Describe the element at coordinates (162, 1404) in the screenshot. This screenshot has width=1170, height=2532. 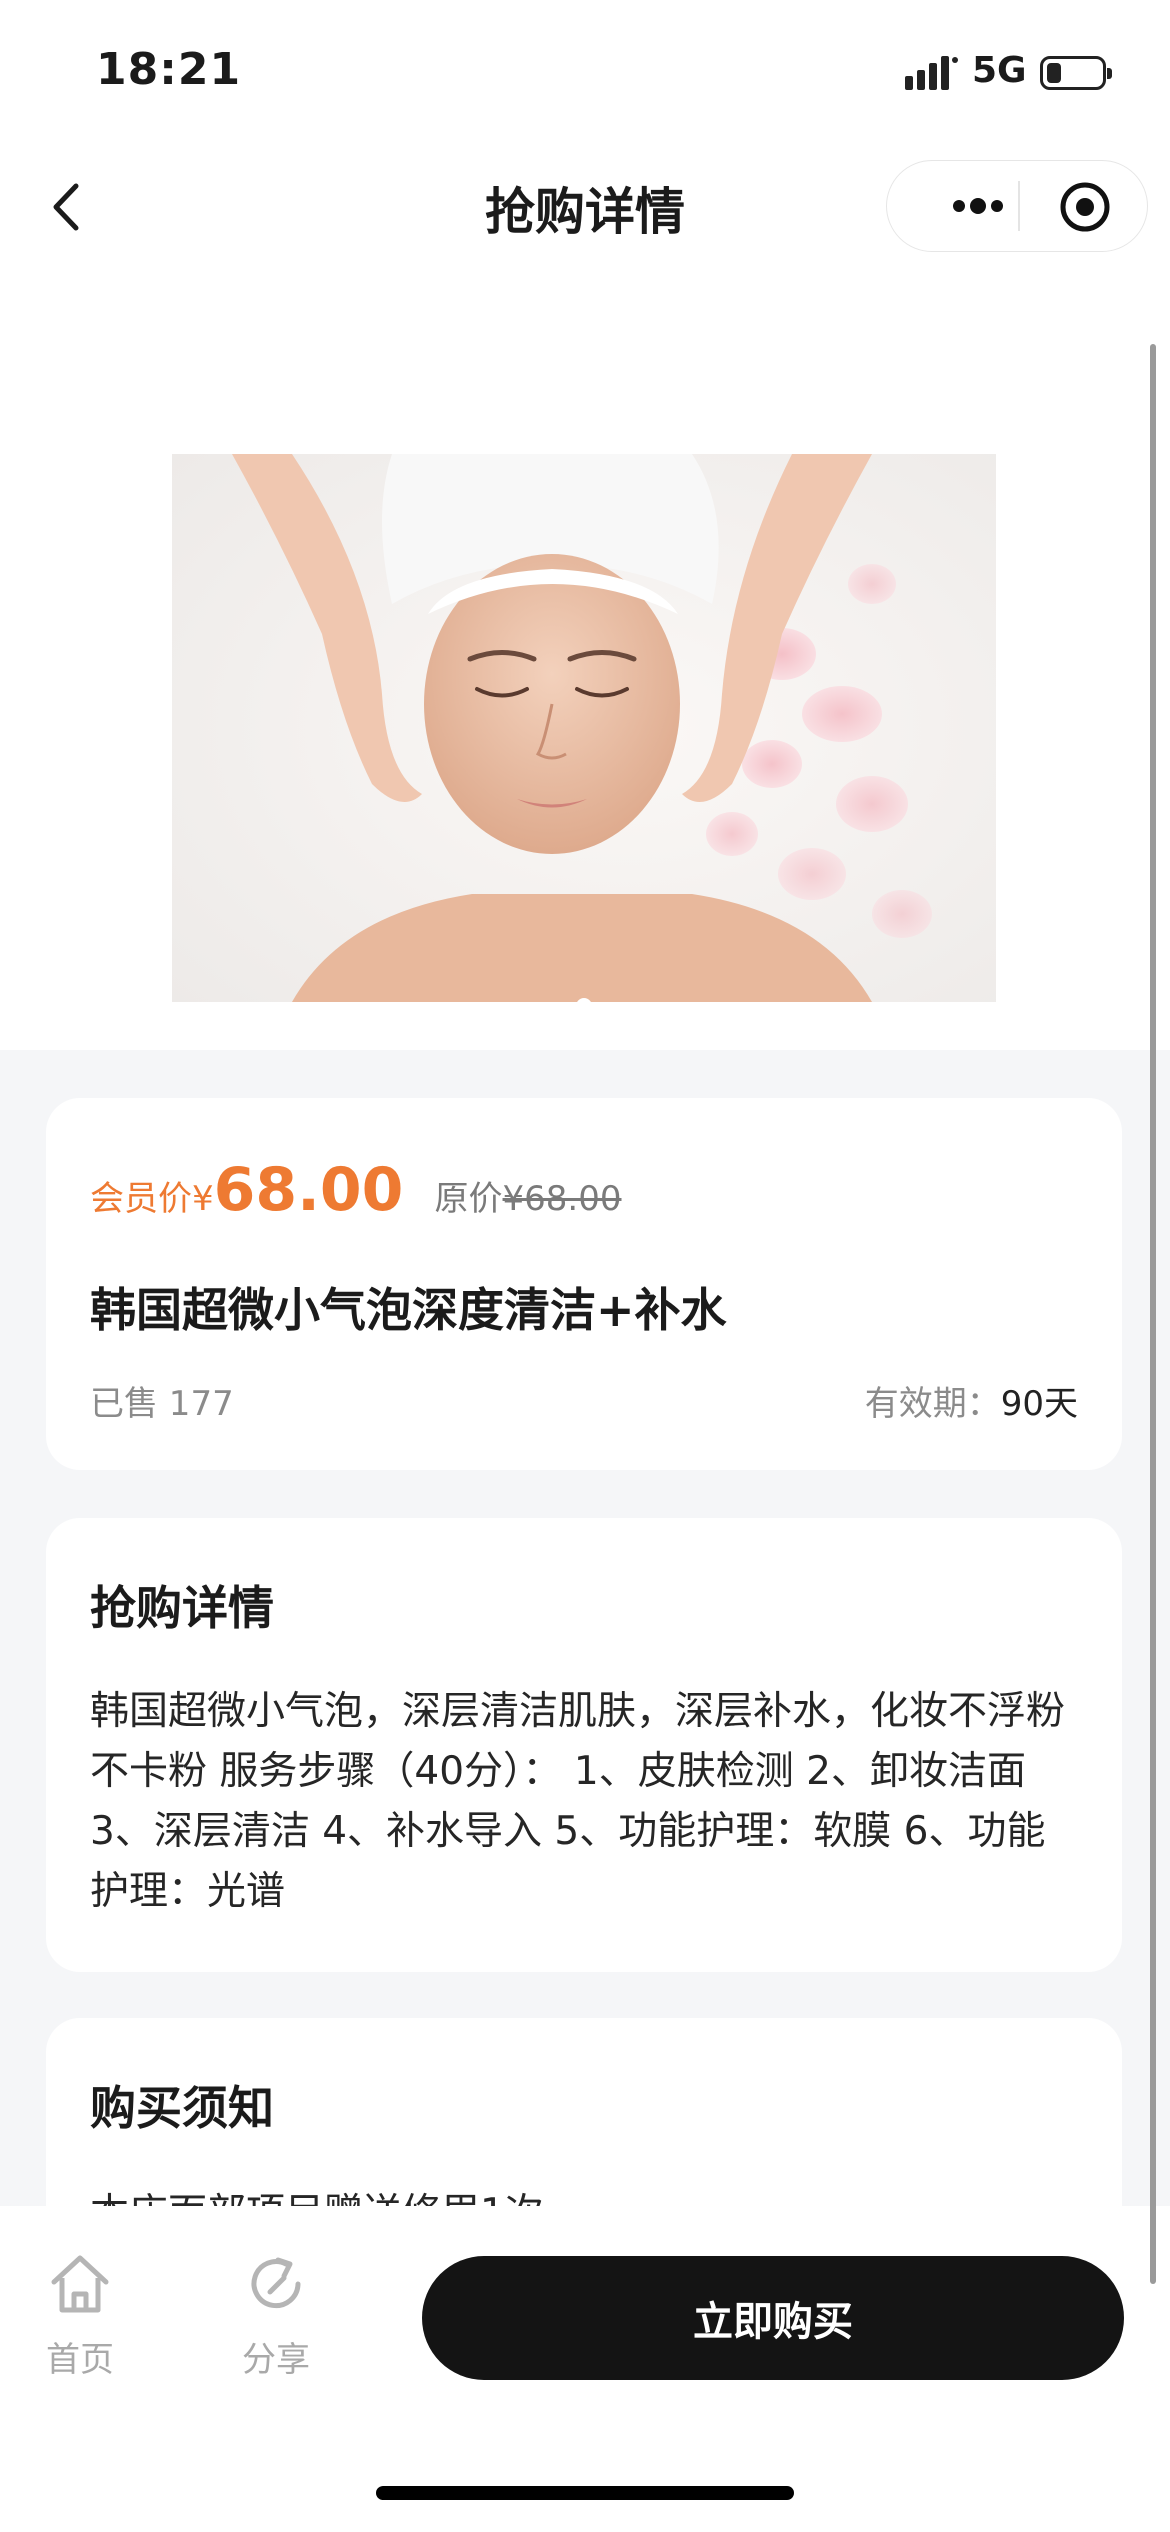
I see `sold-count: 已售 177` at that location.